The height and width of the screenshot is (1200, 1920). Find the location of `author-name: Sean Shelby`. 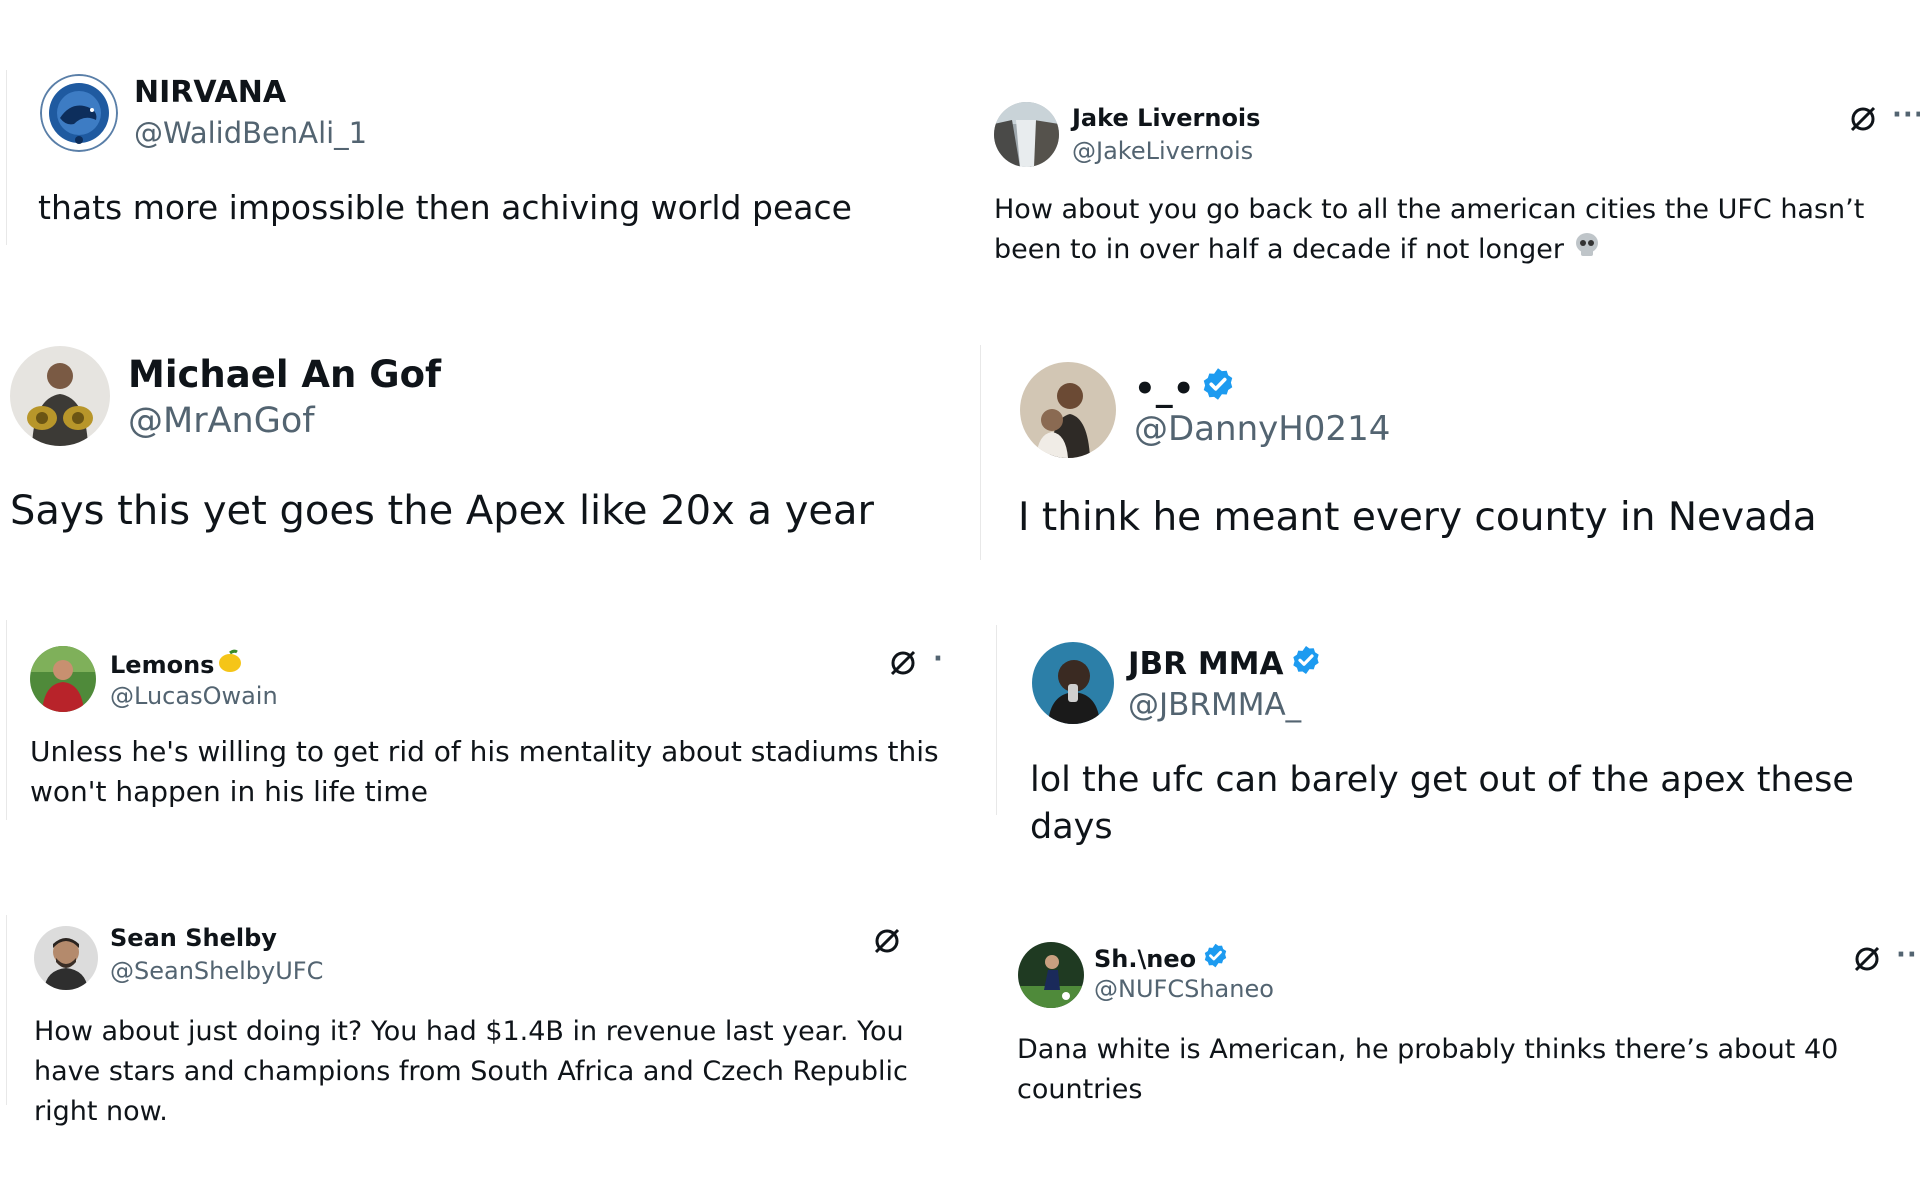

author-name: Sean Shelby is located at coordinates (193, 938).